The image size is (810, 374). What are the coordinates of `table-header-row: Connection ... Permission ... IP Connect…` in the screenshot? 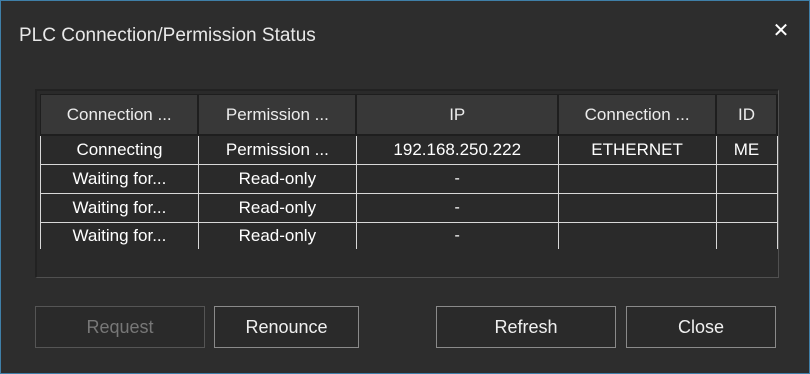 It's located at (409, 115).